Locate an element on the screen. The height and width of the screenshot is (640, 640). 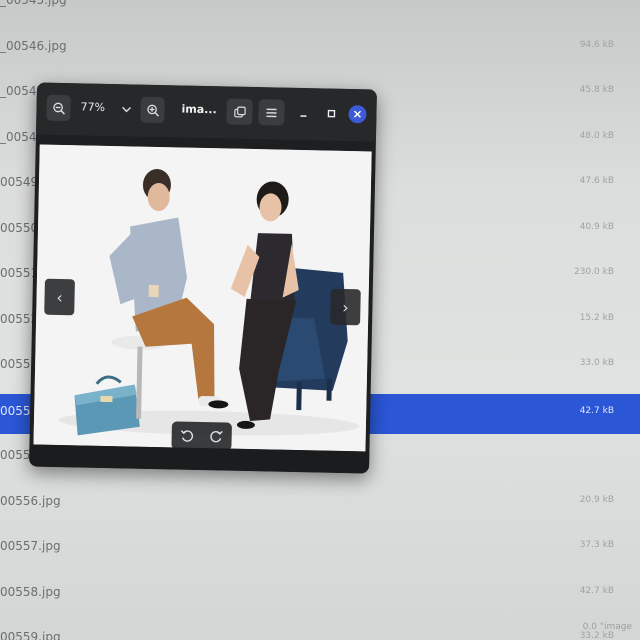
close-button is located at coordinates (357, 114).